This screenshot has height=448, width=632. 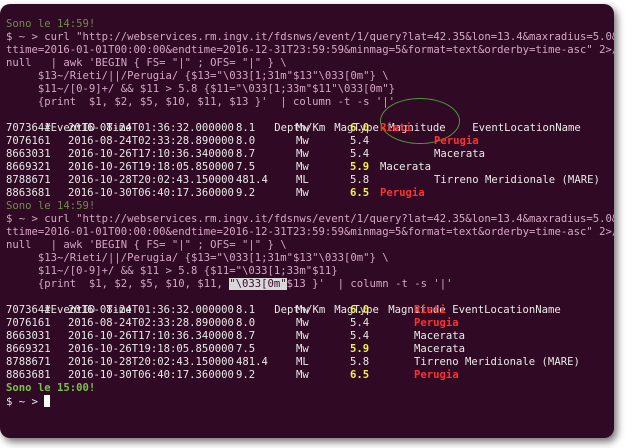 What do you see at coordinates (517, 180) in the screenshot?
I see `table-cell: Tirreno Meridionale (MARE)` at bounding box center [517, 180].